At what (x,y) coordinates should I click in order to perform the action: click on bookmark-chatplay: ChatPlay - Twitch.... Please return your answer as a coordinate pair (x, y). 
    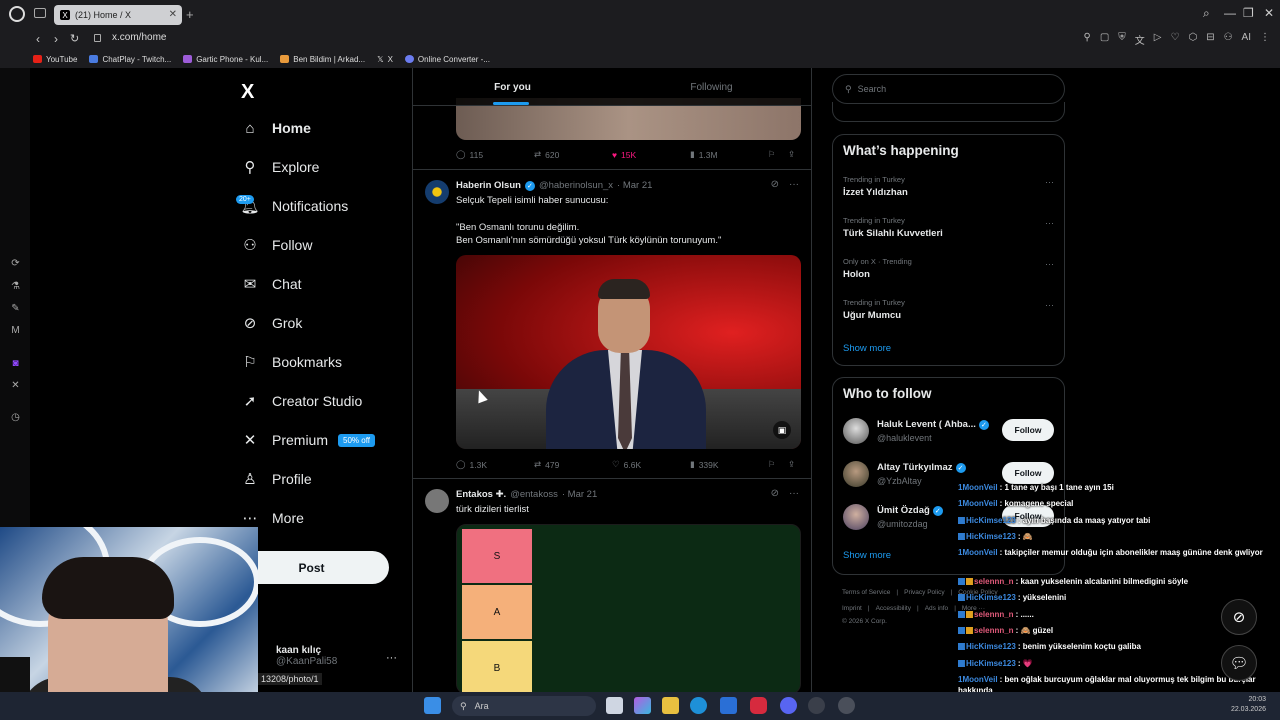
    Looking at the image, I should click on (130, 59).